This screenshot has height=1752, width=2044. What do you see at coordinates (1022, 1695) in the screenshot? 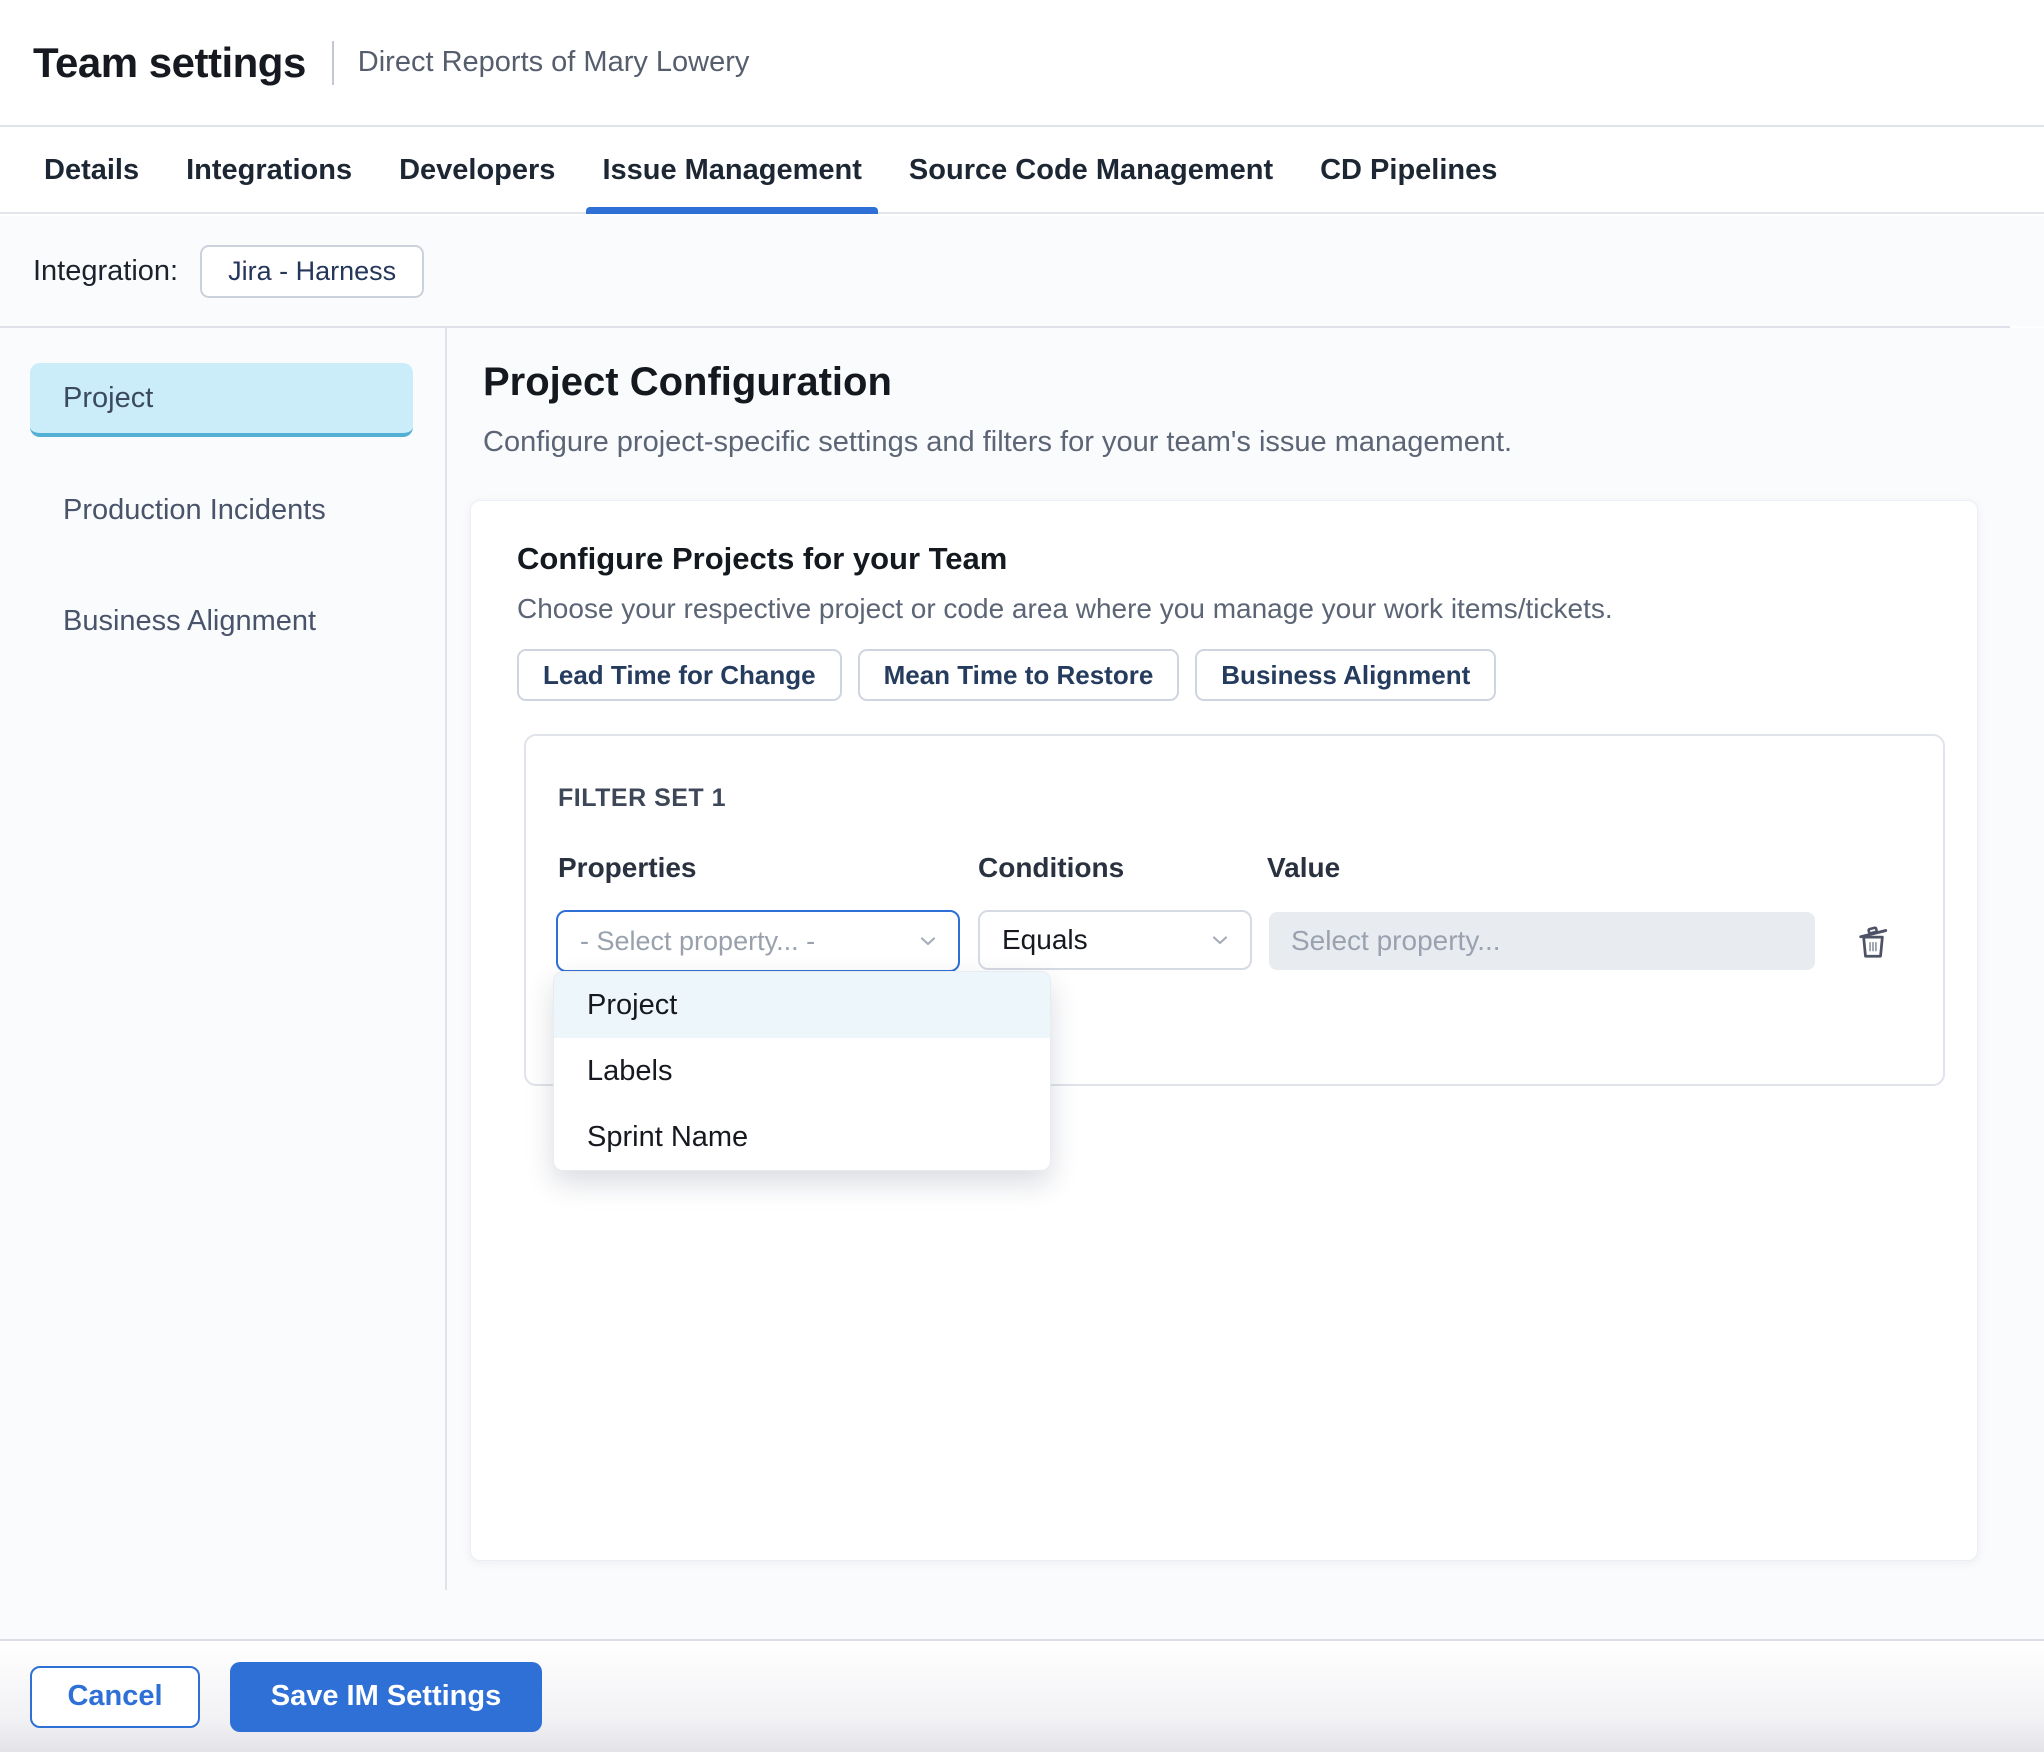
I see `footer-action-bar: Cancel Save IM Settings` at bounding box center [1022, 1695].